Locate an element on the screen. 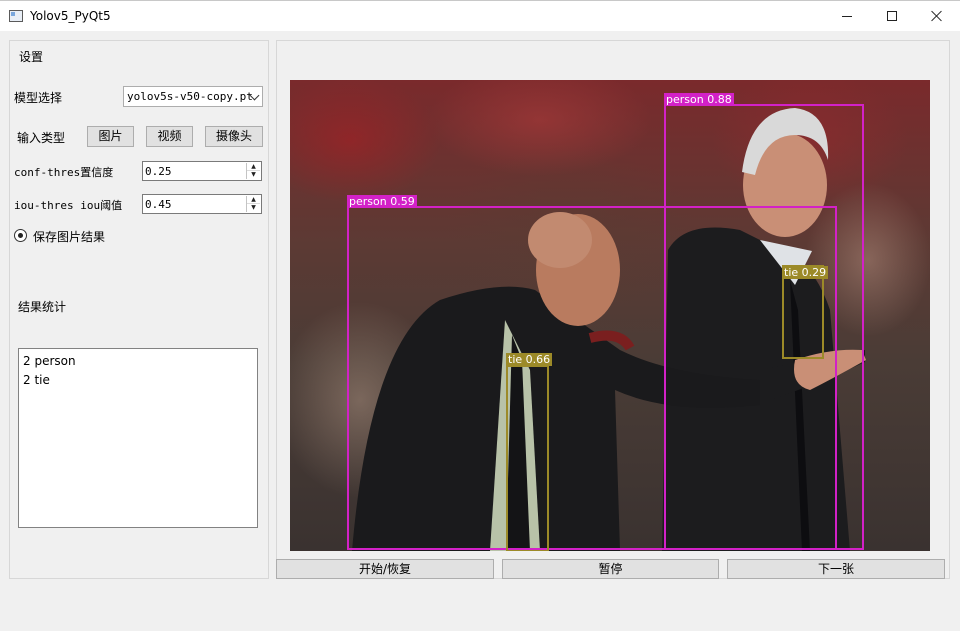 The height and width of the screenshot is (631, 960). detection-label: tie 0.29 is located at coordinates (805, 272).